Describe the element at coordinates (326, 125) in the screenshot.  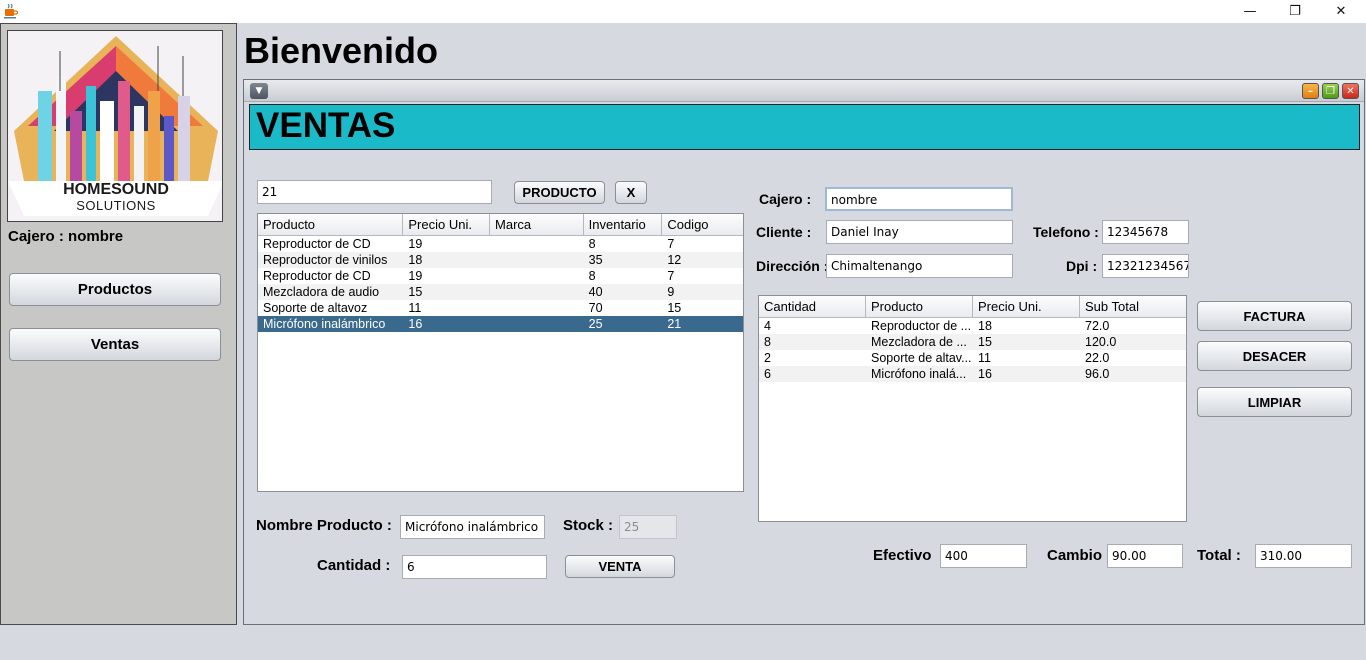
I see `ventas-title: VENTAS` at that location.